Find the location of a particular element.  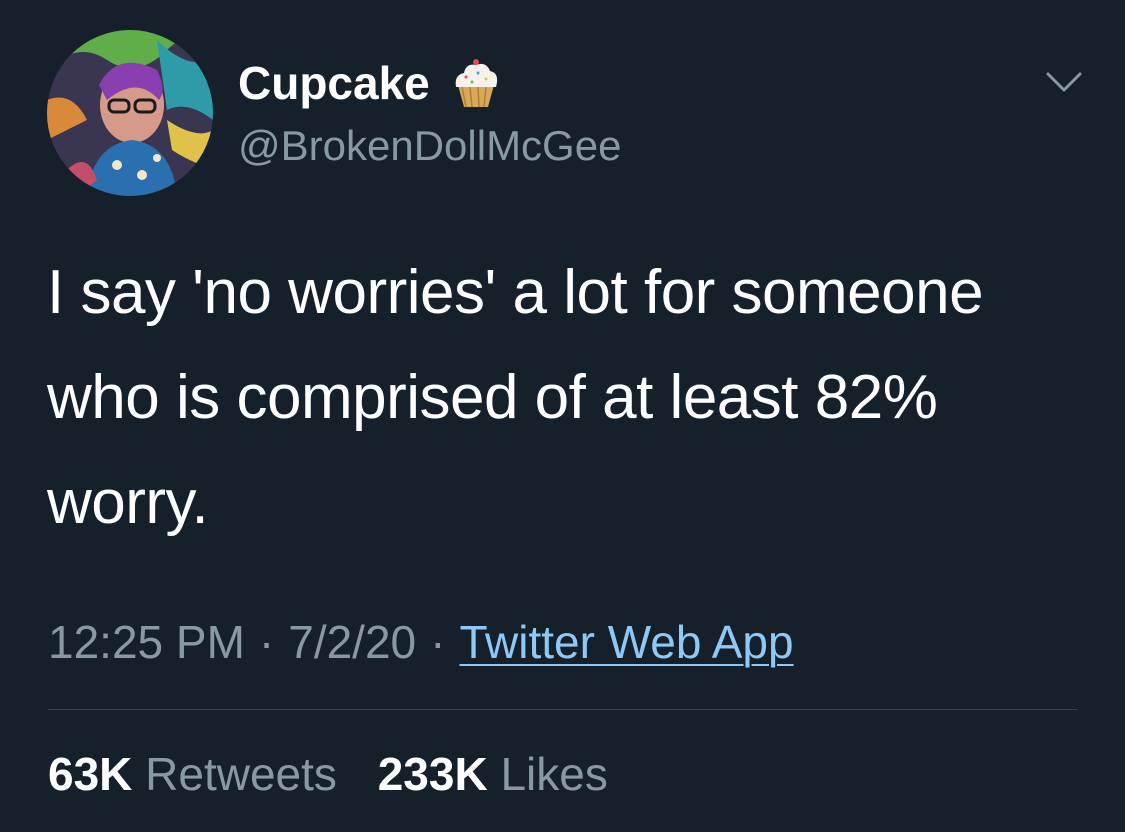

user-avatar is located at coordinates (130, 113).